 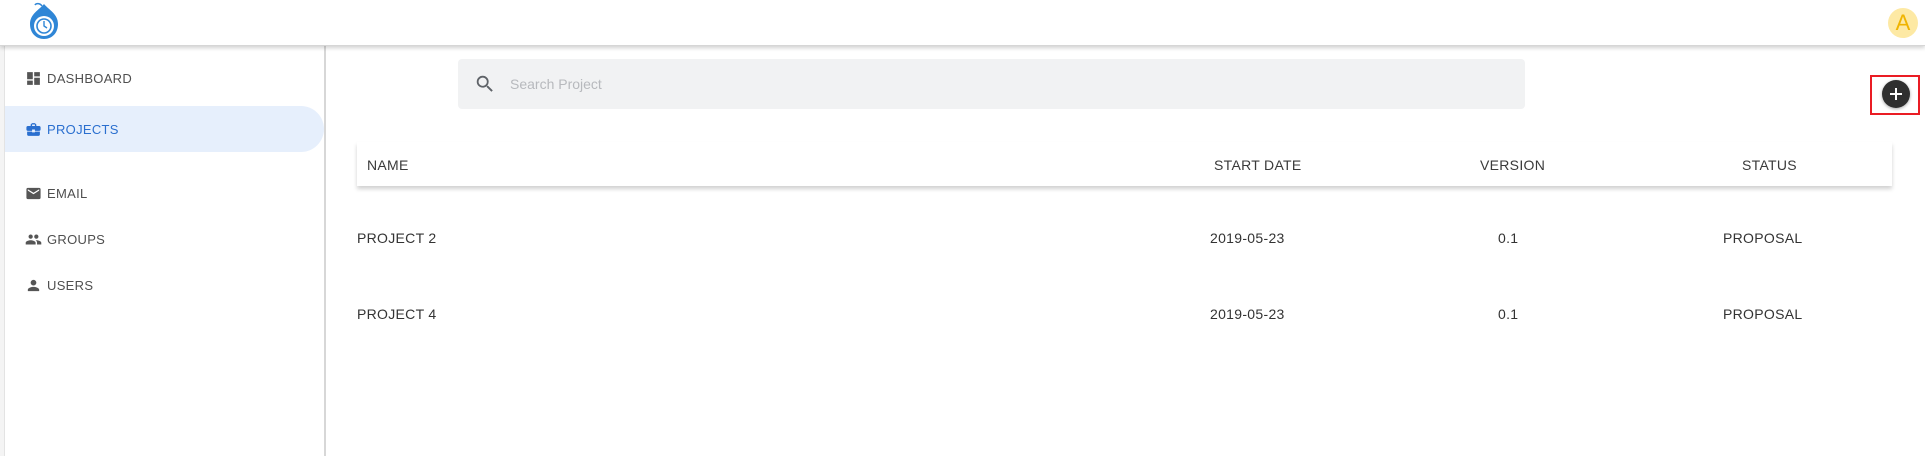 I want to click on sidebar-item-projects: PROJECTS, so click(x=164, y=129).